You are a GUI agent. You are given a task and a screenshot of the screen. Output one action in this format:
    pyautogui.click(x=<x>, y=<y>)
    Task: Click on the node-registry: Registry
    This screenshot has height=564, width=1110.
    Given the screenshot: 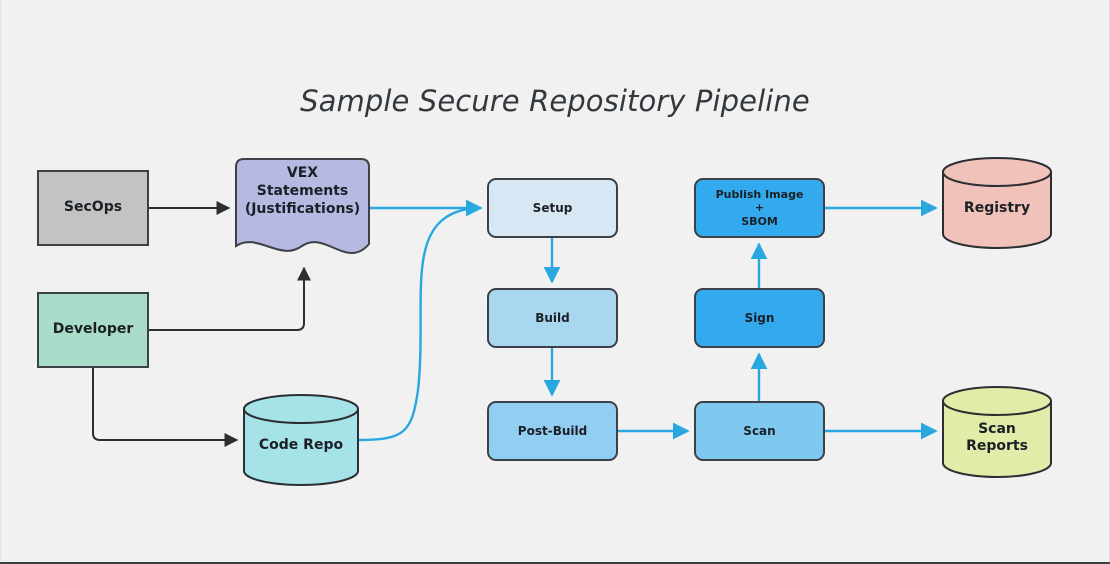 What is the action you would take?
    pyautogui.click(x=997, y=203)
    